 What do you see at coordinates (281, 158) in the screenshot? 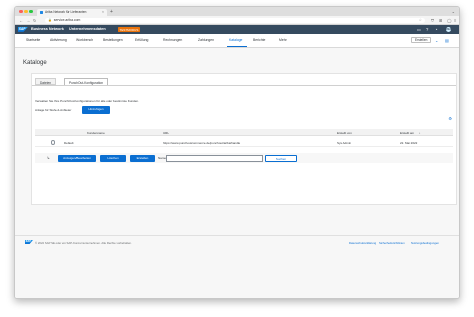
I see `search-button: Suchen` at bounding box center [281, 158].